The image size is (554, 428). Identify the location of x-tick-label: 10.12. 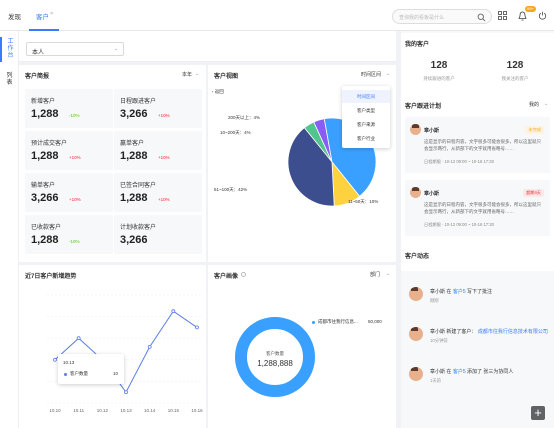
(103, 410).